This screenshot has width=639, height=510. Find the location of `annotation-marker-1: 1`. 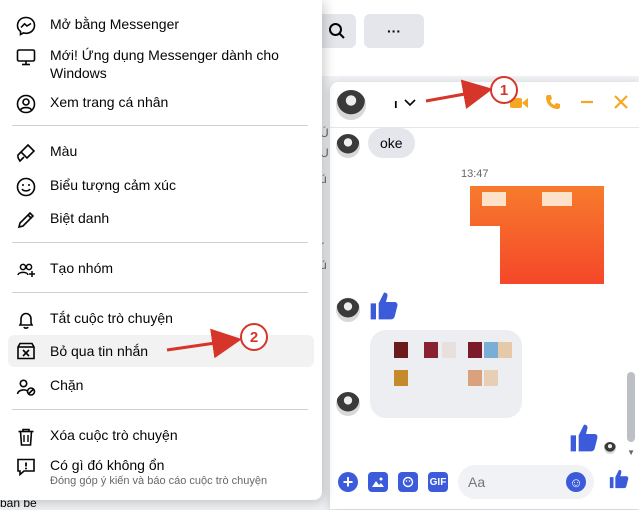

annotation-marker-1: 1 is located at coordinates (504, 90).